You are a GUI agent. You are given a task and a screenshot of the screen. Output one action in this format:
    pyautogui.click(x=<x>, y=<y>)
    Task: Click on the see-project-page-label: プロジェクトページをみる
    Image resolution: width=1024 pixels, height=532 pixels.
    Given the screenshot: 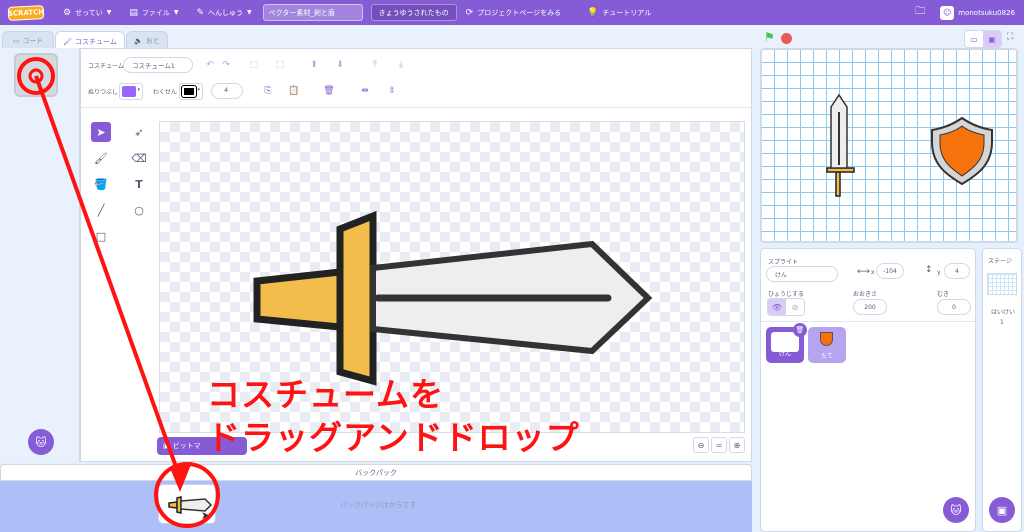 What is the action you would take?
    pyautogui.click(x=519, y=12)
    